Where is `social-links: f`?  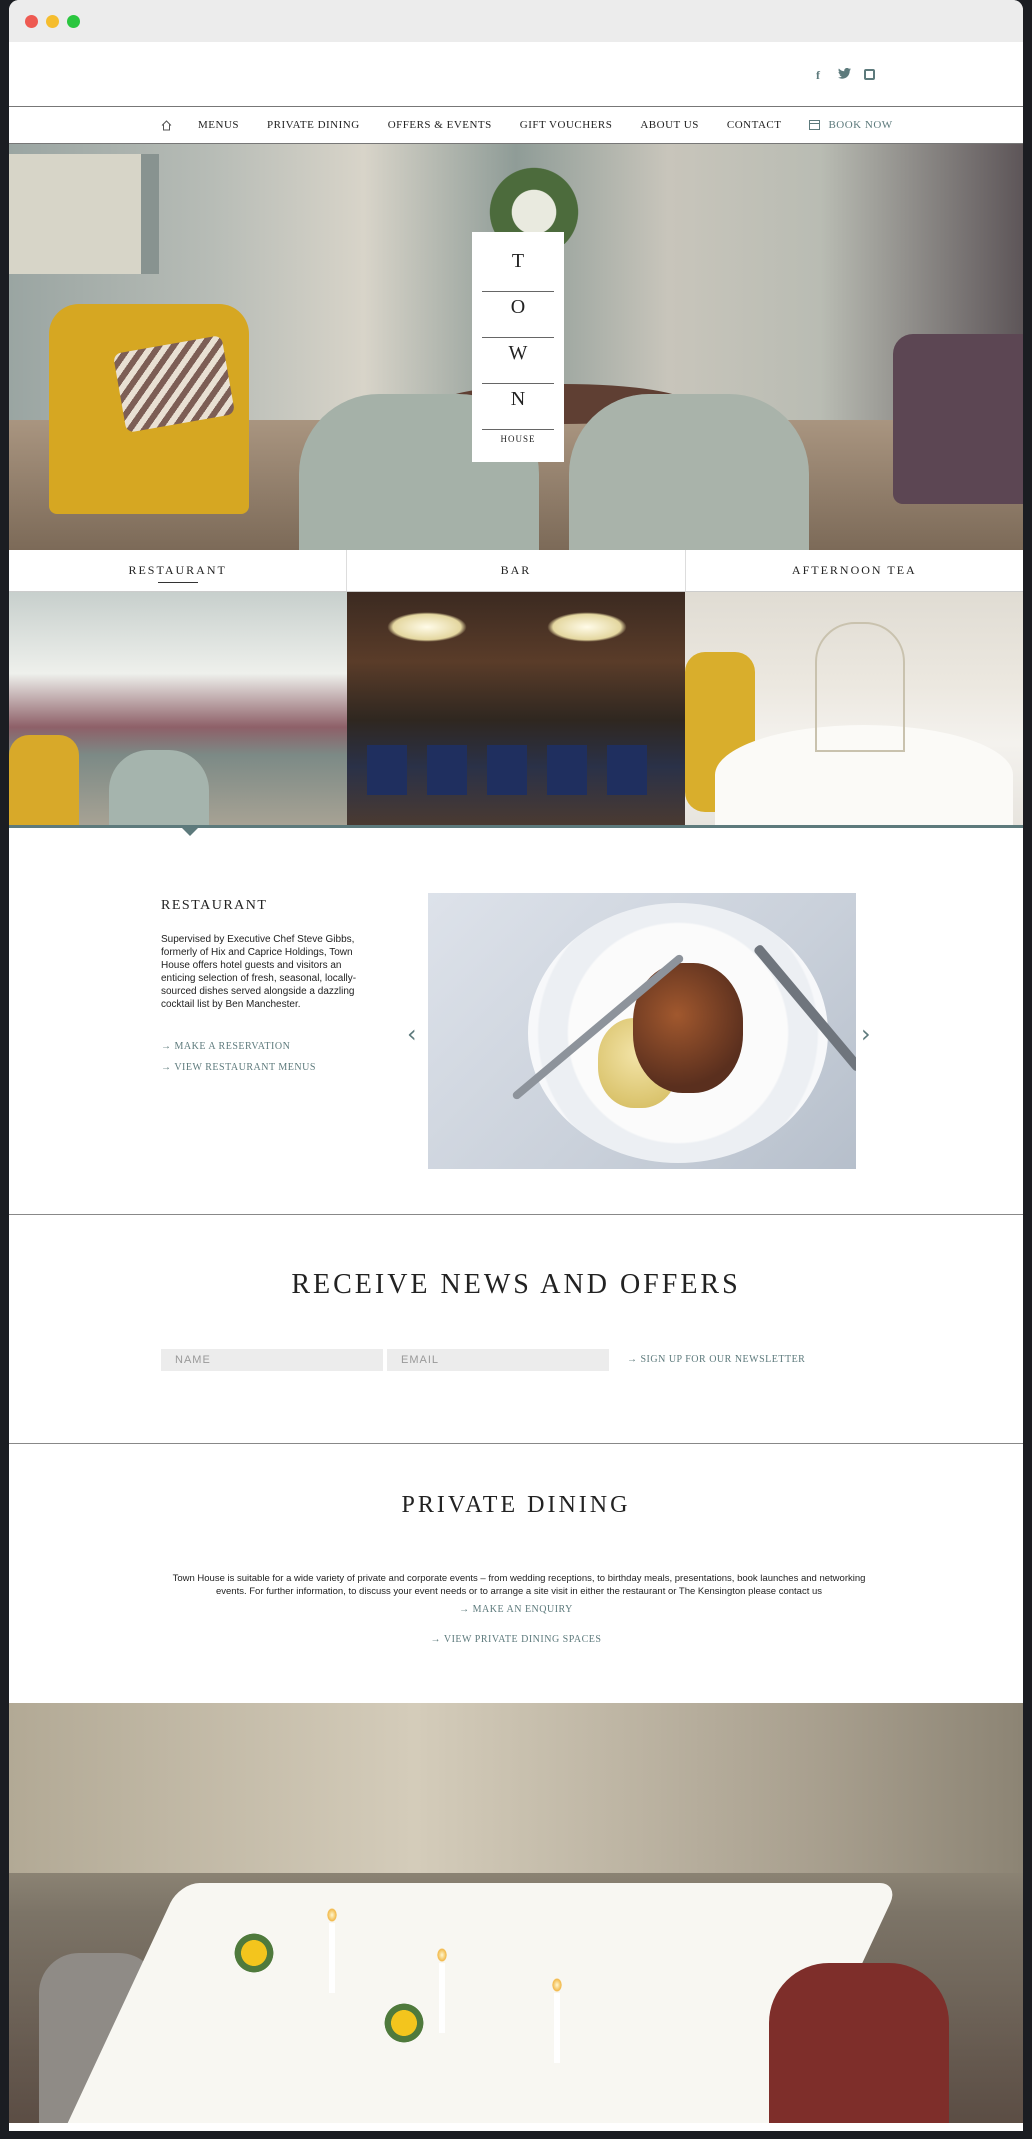
social-links: f is located at coordinates (843, 74).